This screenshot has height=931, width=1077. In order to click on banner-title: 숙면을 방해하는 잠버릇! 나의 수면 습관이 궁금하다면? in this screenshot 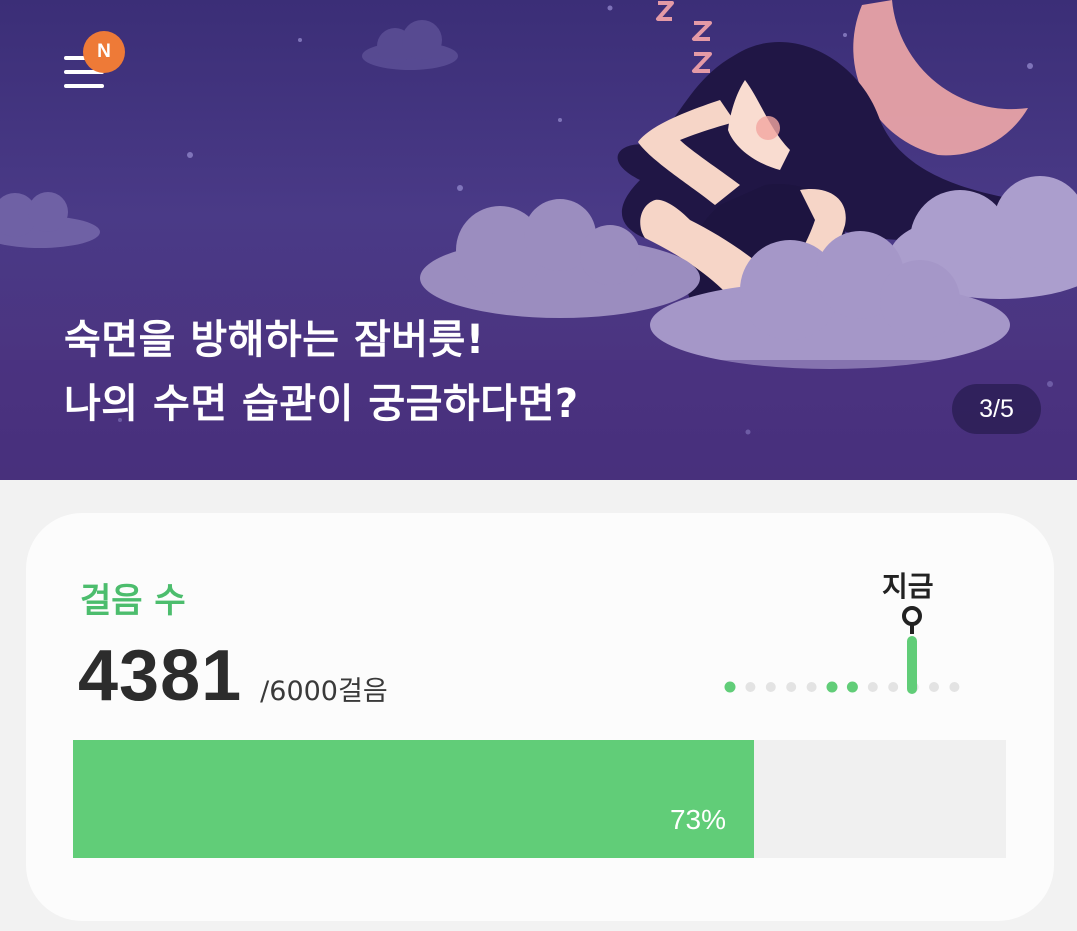, I will do `click(321, 372)`.